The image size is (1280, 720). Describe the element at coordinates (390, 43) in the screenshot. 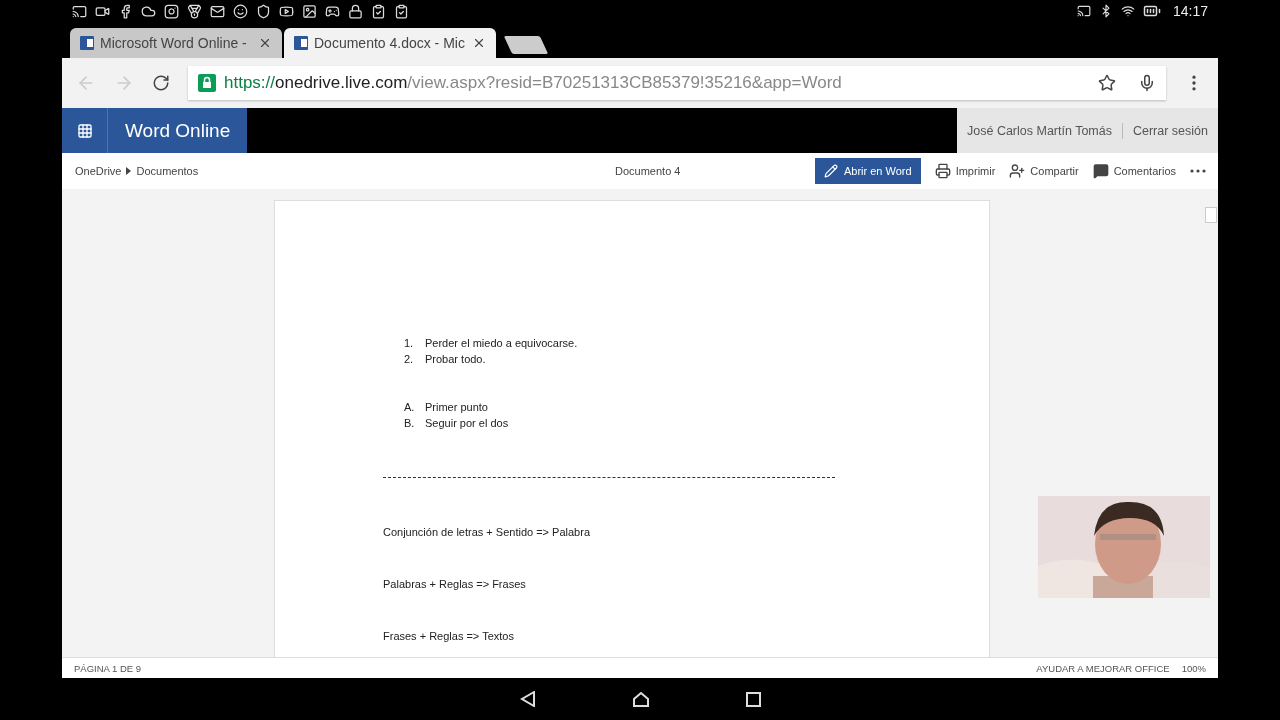

I see `browser-tab: Documento 4.docx - Mic` at that location.